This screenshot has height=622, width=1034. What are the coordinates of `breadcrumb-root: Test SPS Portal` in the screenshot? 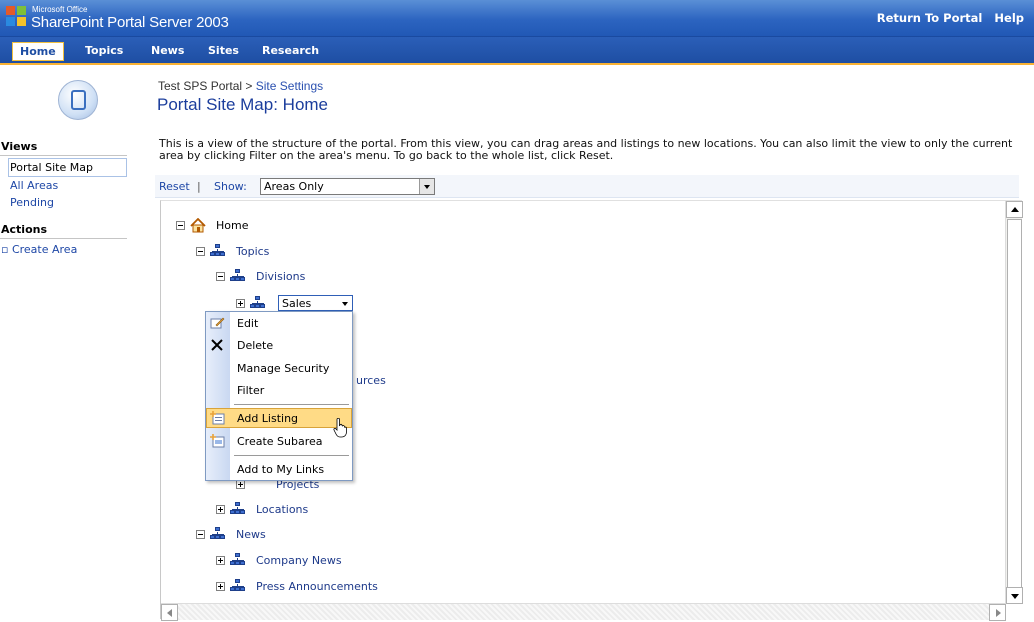 It's located at (200, 86).